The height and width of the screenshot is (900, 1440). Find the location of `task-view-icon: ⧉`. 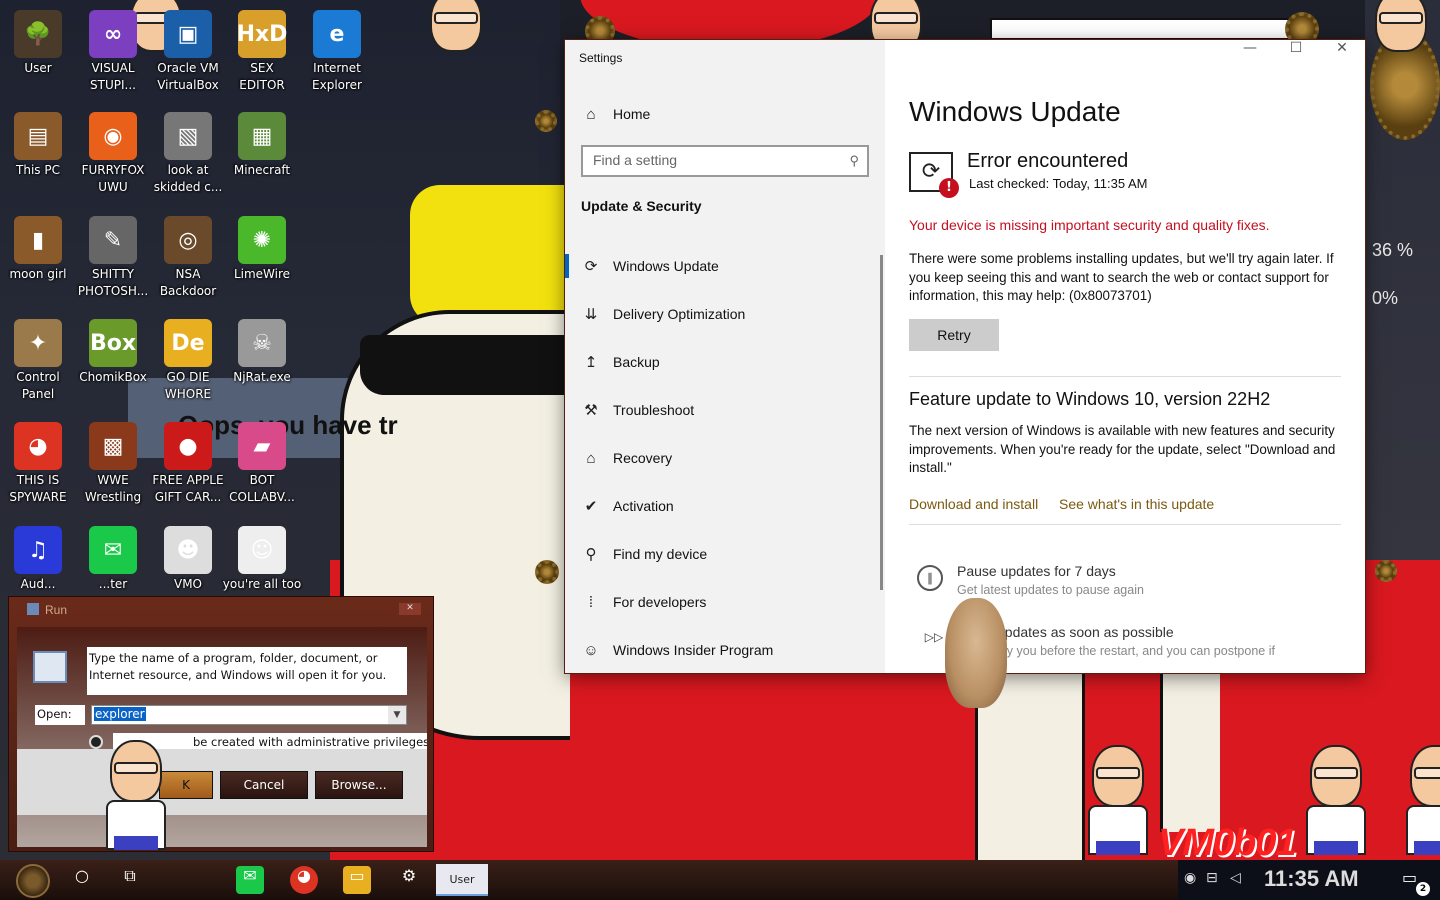

task-view-icon: ⧉ is located at coordinates (130, 880).